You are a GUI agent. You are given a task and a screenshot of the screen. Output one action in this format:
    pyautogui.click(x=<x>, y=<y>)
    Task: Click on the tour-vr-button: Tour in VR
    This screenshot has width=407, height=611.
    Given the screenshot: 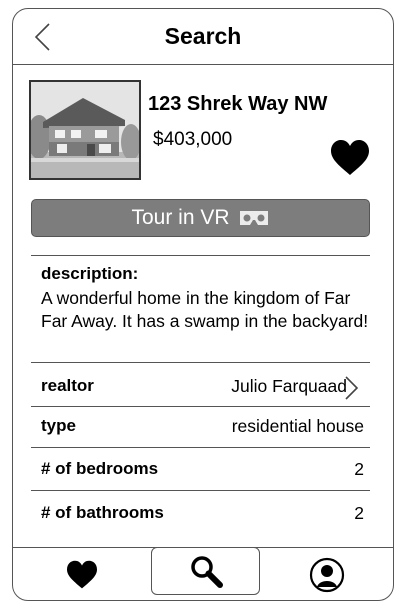 What is the action you would take?
    pyautogui.click(x=200, y=218)
    